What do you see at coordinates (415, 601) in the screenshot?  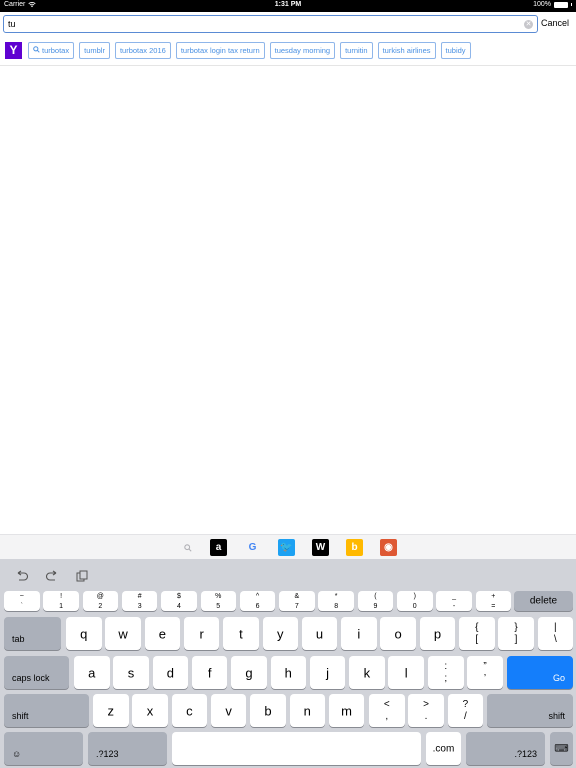 I see `key-0: ) 0` at bounding box center [415, 601].